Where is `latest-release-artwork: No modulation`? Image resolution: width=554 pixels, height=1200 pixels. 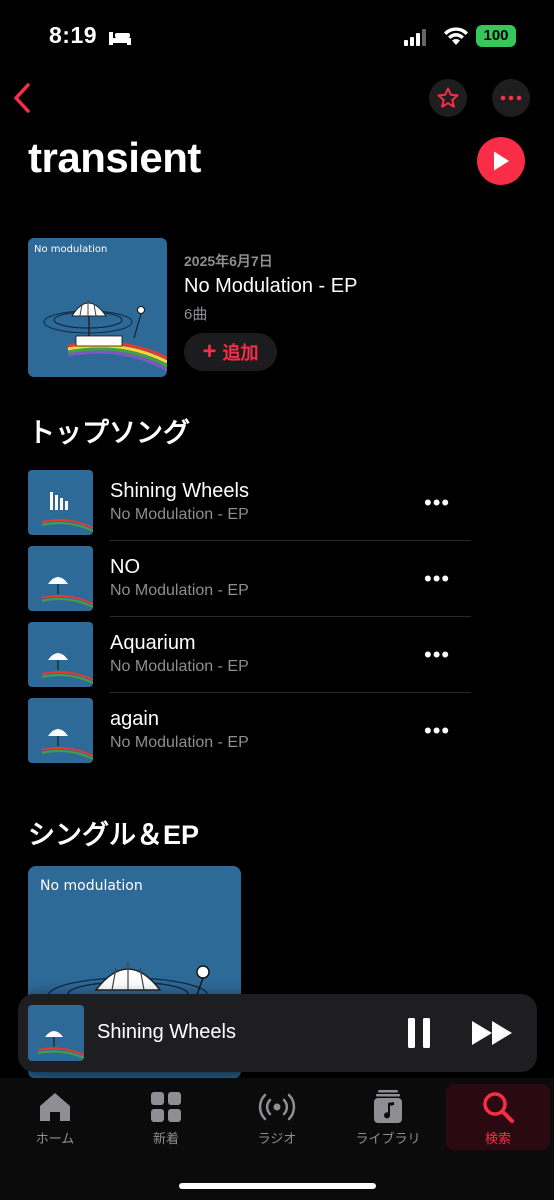 latest-release-artwork: No modulation is located at coordinates (97, 307).